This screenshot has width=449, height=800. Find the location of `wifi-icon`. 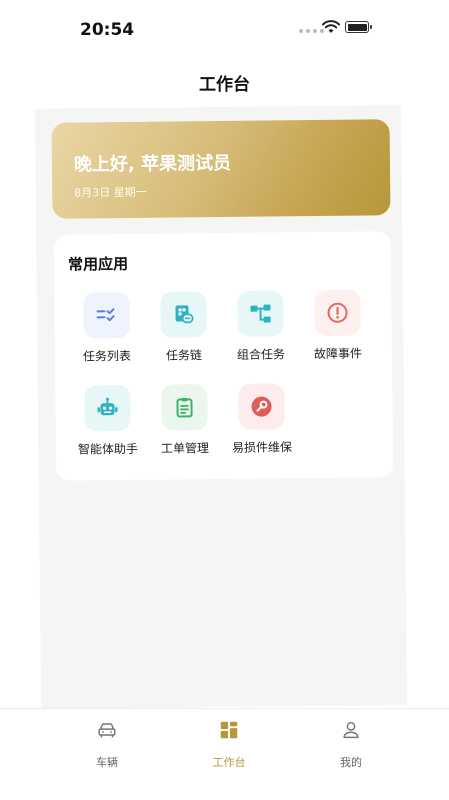

wifi-icon is located at coordinates (331, 26).